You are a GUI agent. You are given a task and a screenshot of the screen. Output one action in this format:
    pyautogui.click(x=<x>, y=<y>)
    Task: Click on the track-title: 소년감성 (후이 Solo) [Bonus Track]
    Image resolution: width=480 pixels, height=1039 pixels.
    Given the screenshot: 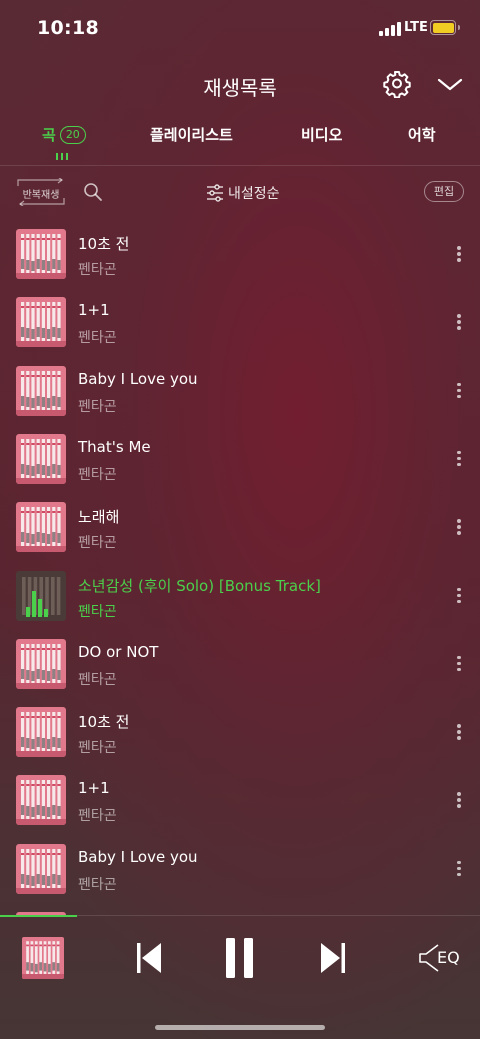 What is the action you would take?
    pyautogui.click(x=199, y=585)
    